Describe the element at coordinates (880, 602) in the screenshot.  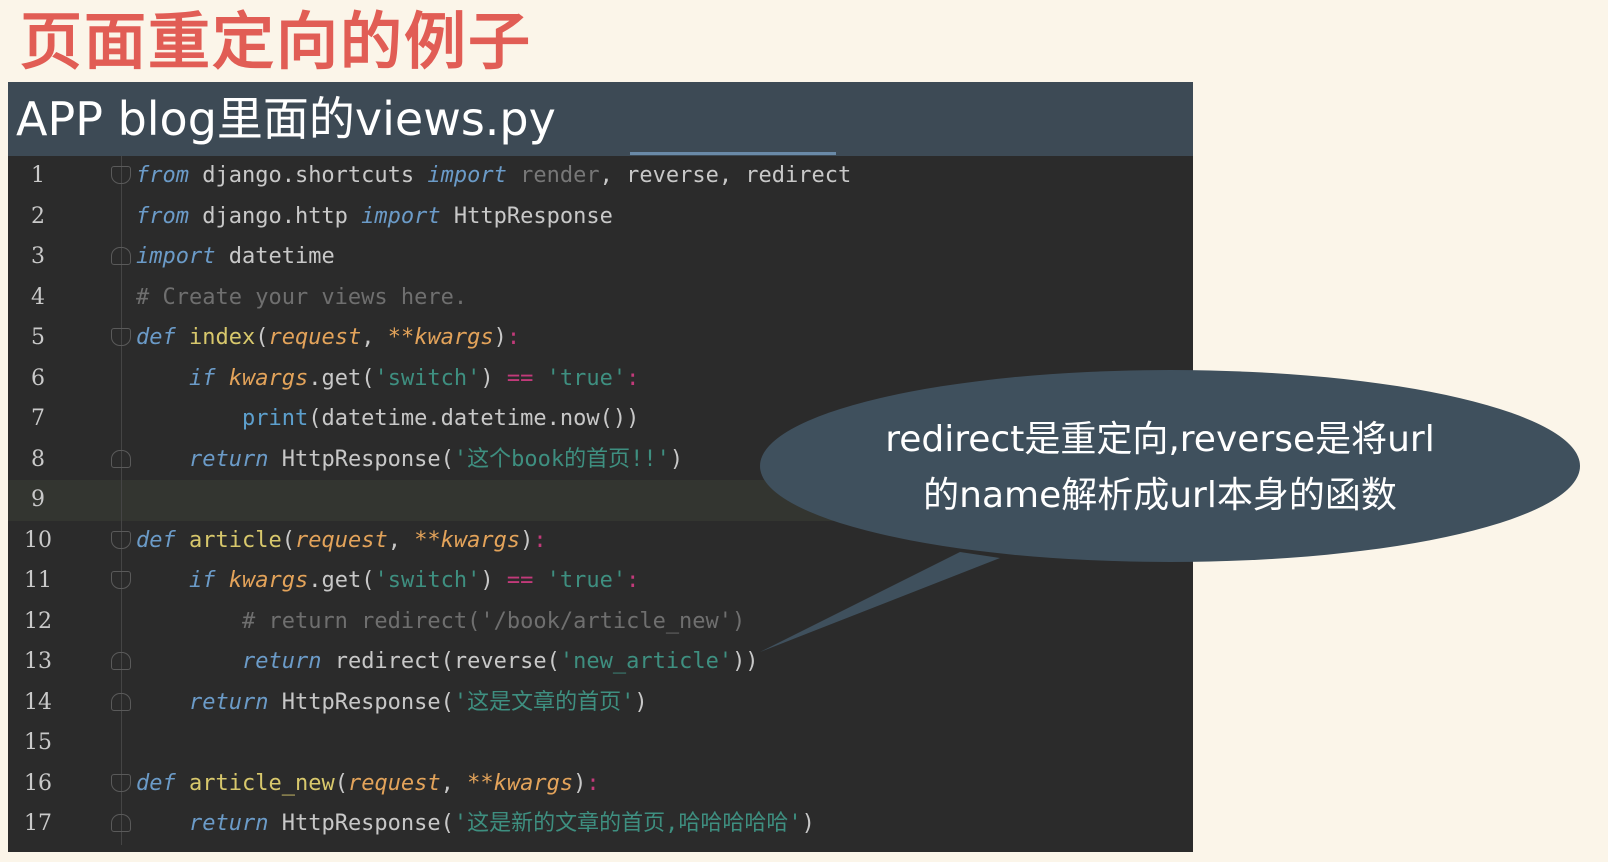
I see `callout-tail` at that location.